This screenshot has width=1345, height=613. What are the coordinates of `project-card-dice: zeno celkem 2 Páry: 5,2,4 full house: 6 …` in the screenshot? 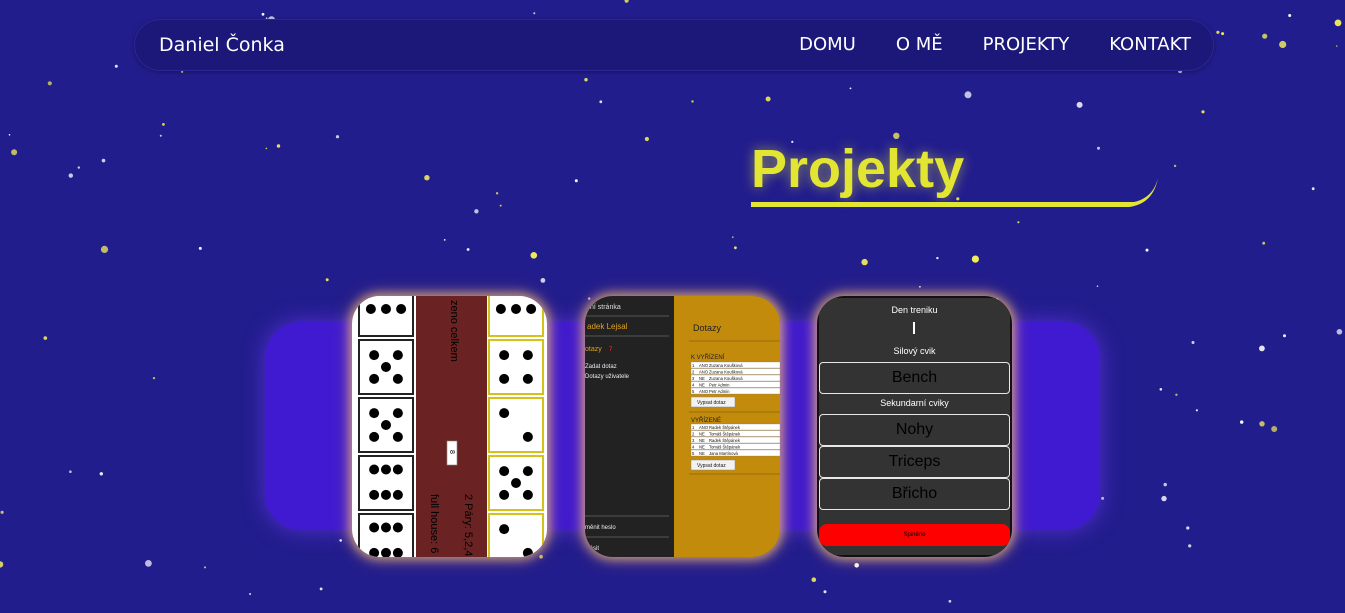 It's located at (449, 426).